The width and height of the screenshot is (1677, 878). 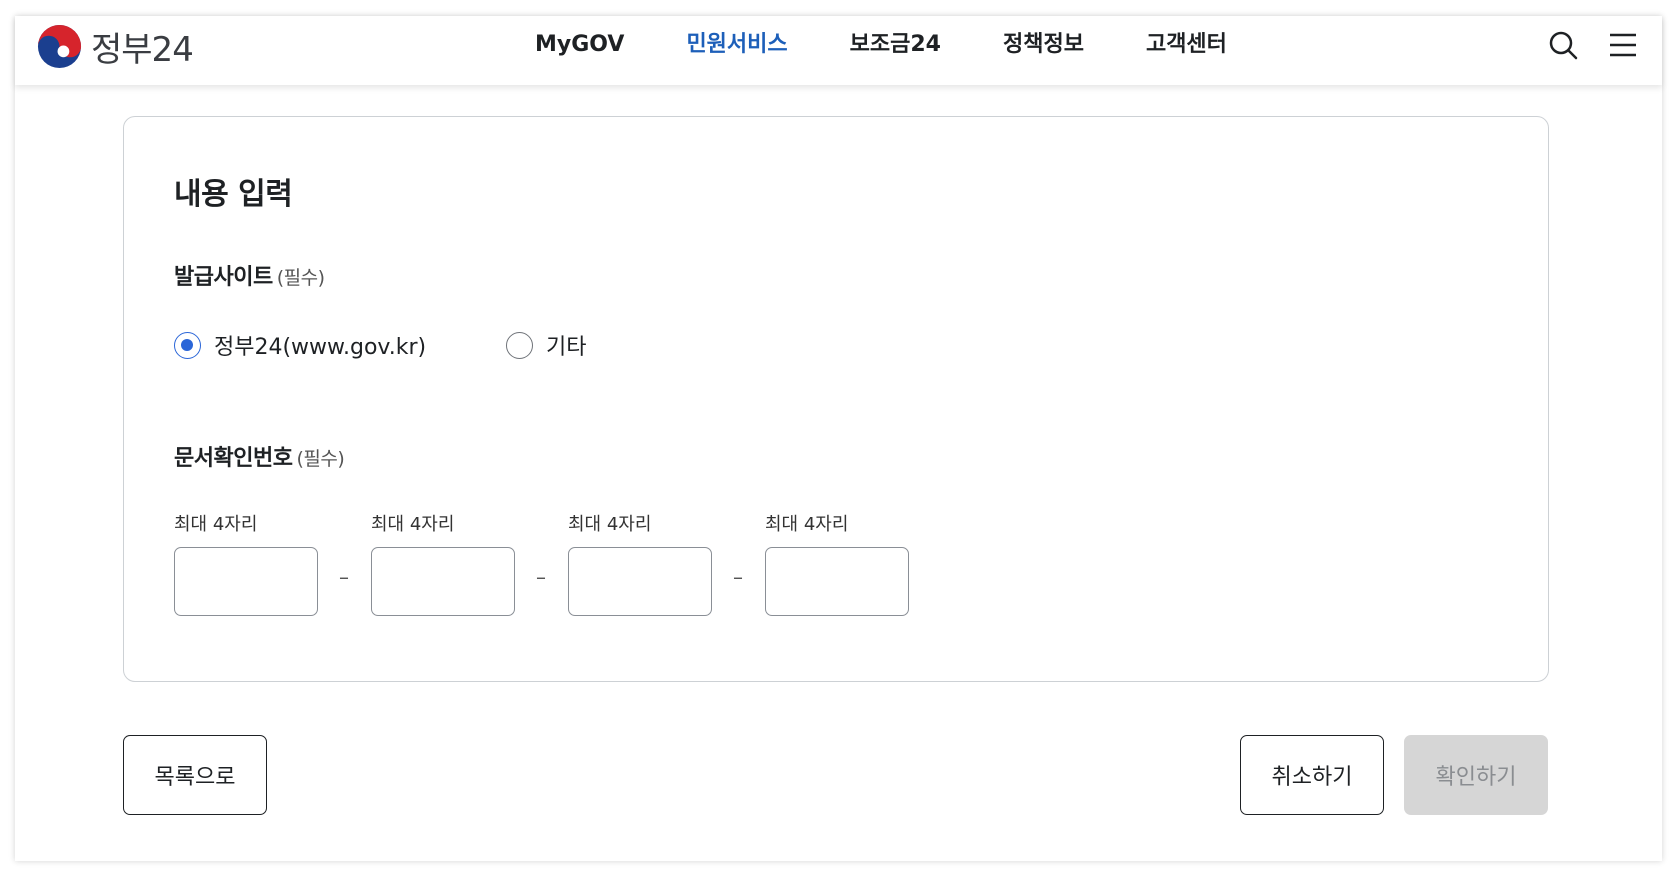 What do you see at coordinates (736, 45) in the screenshot?
I see `nav-item-civil-service: 민원서비스` at bounding box center [736, 45].